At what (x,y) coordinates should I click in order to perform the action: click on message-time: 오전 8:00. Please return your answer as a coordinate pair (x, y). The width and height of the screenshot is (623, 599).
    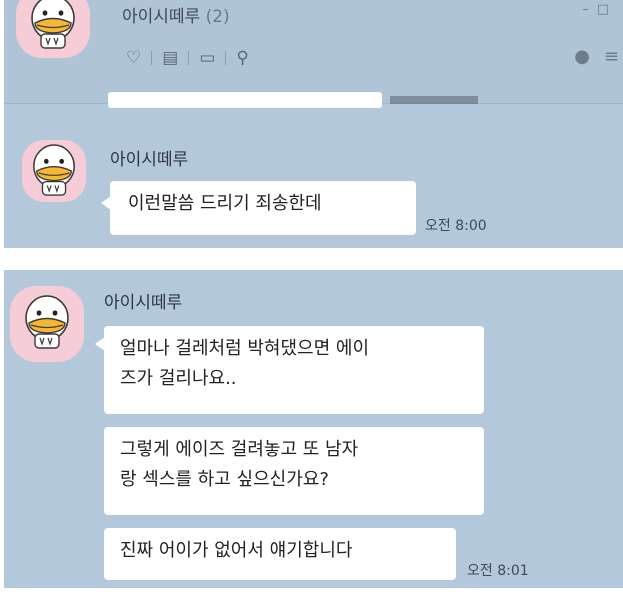
    Looking at the image, I should click on (456, 226).